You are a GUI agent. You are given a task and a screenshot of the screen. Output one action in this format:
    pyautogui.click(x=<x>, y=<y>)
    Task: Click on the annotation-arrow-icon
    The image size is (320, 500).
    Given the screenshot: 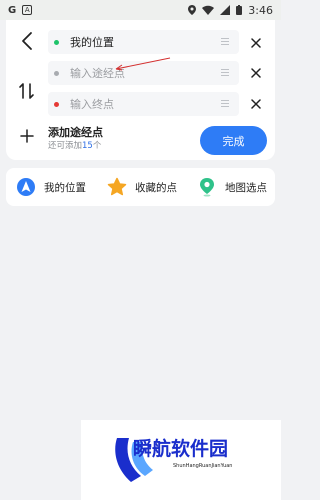 What is the action you would take?
    pyautogui.click(x=143, y=64)
    